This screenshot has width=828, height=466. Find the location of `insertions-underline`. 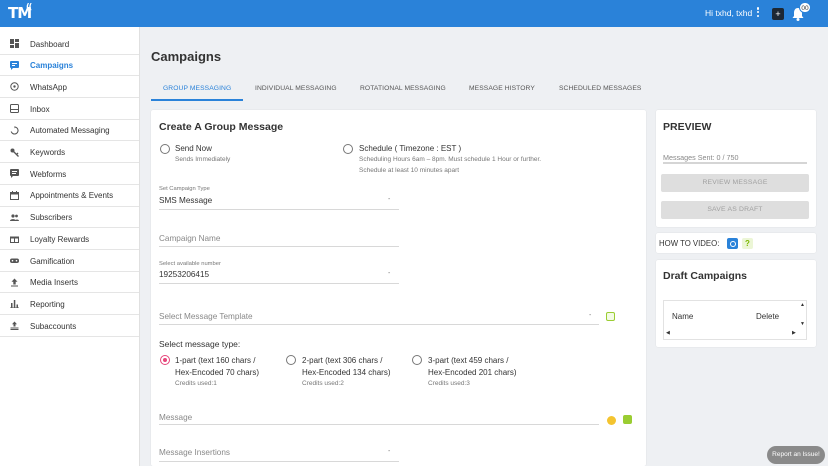

insertions-underline is located at coordinates (279, 461).